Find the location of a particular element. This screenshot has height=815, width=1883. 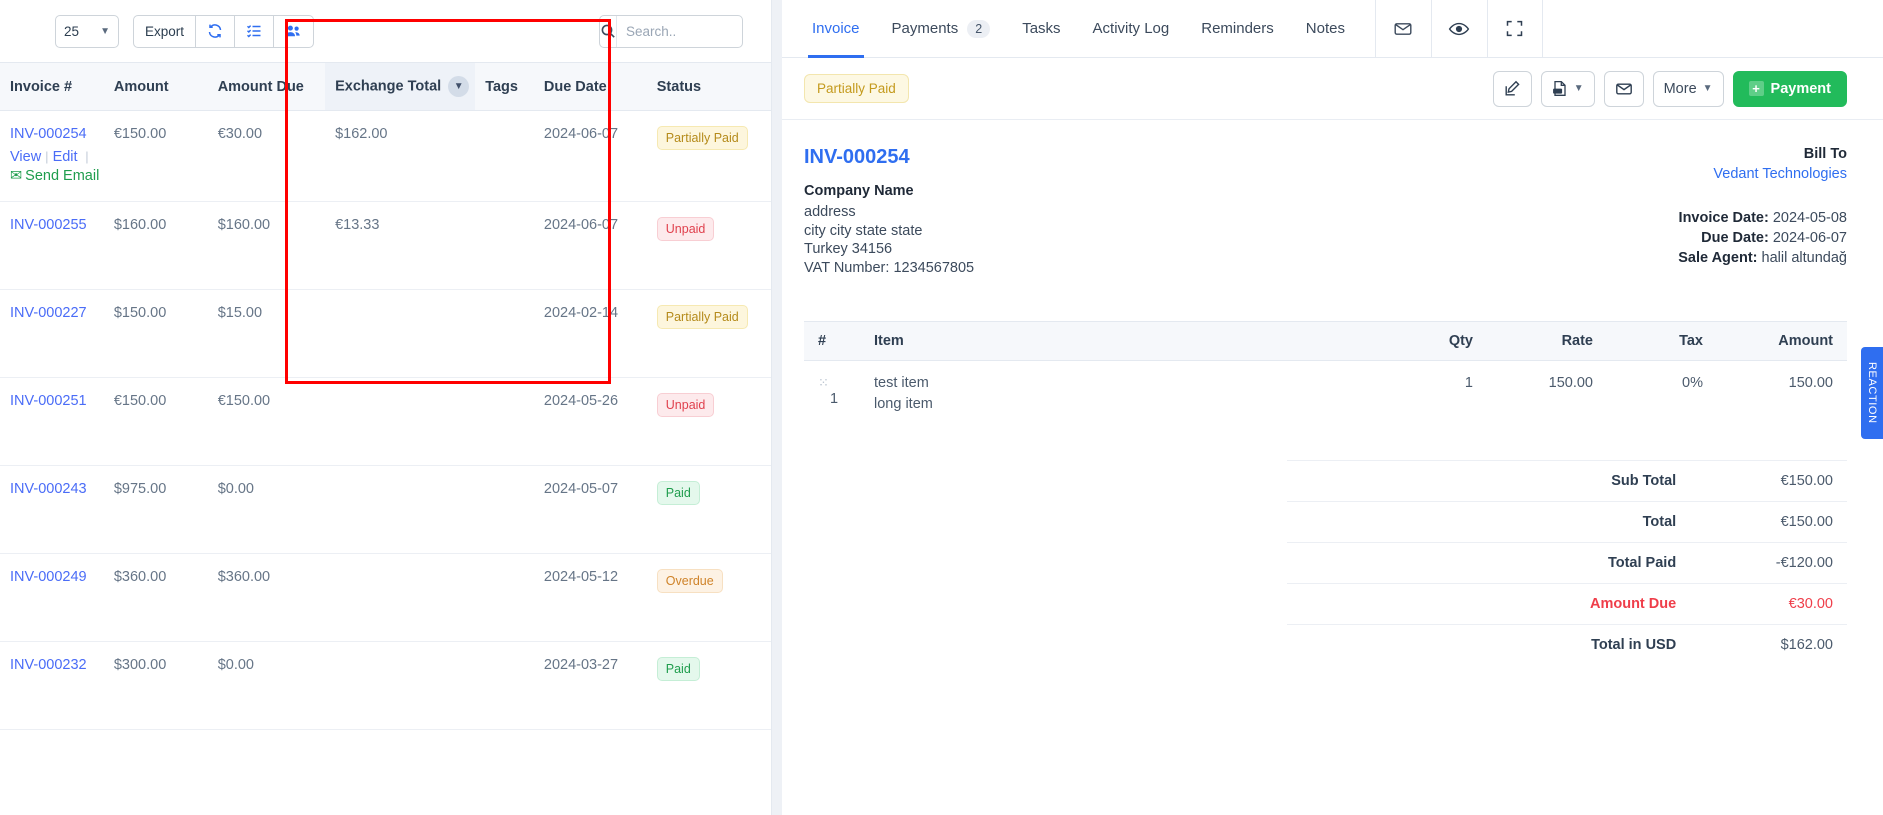

refresh-icon is located at coordinates (216, 31).